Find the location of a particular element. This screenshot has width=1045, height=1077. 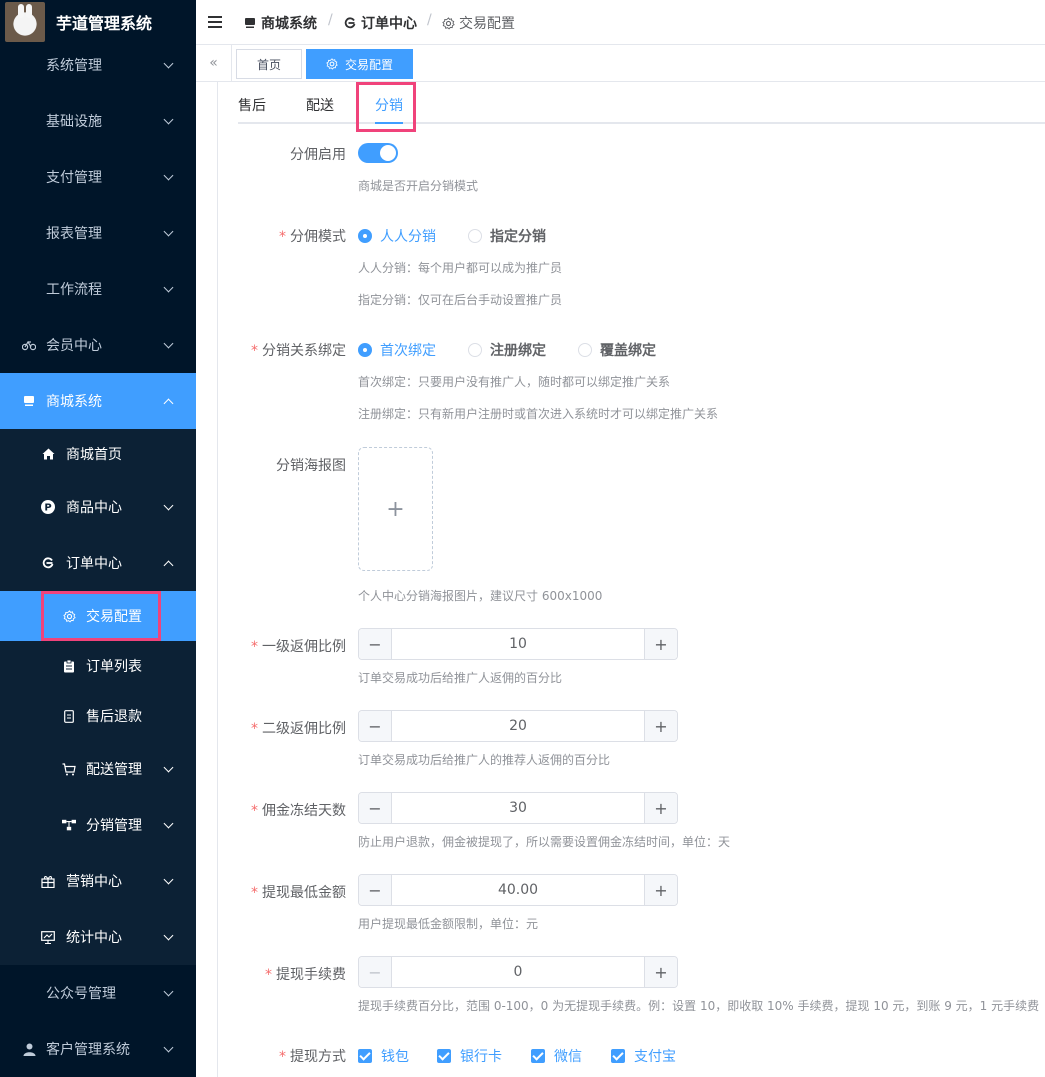

breadcrumb-label: 订单中心 is located at coordinates (389, 24).